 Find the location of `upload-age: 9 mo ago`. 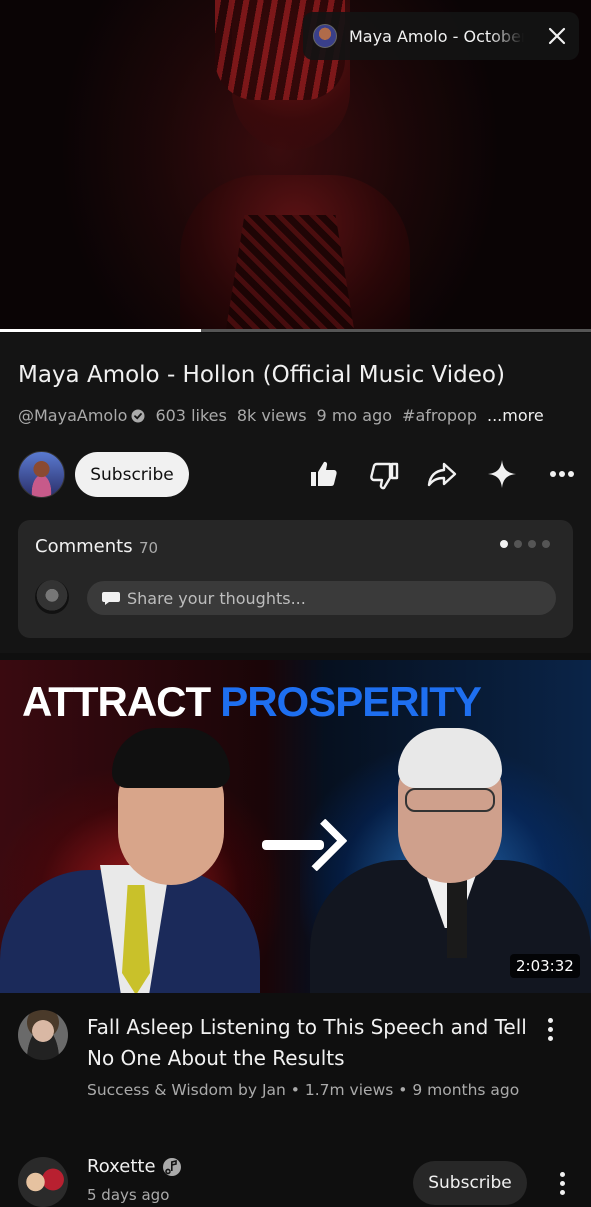

upload-age: 9 mo ago is located at coordinates (354, 415).